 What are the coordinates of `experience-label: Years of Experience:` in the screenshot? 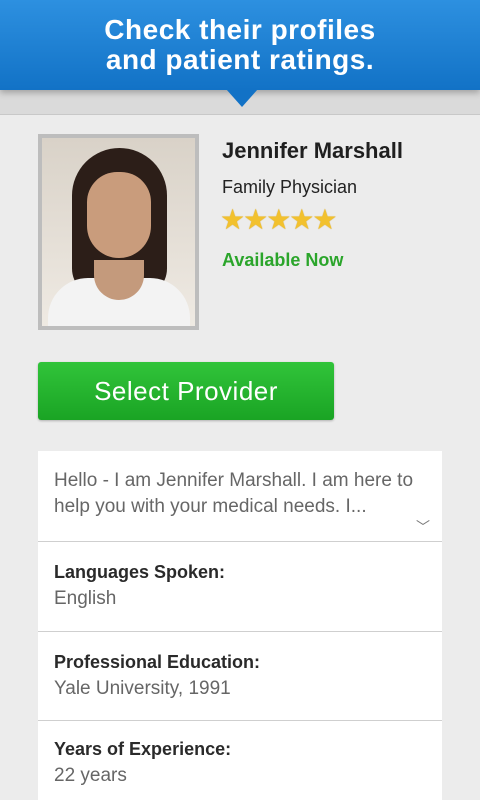 It's located at (143, 749).